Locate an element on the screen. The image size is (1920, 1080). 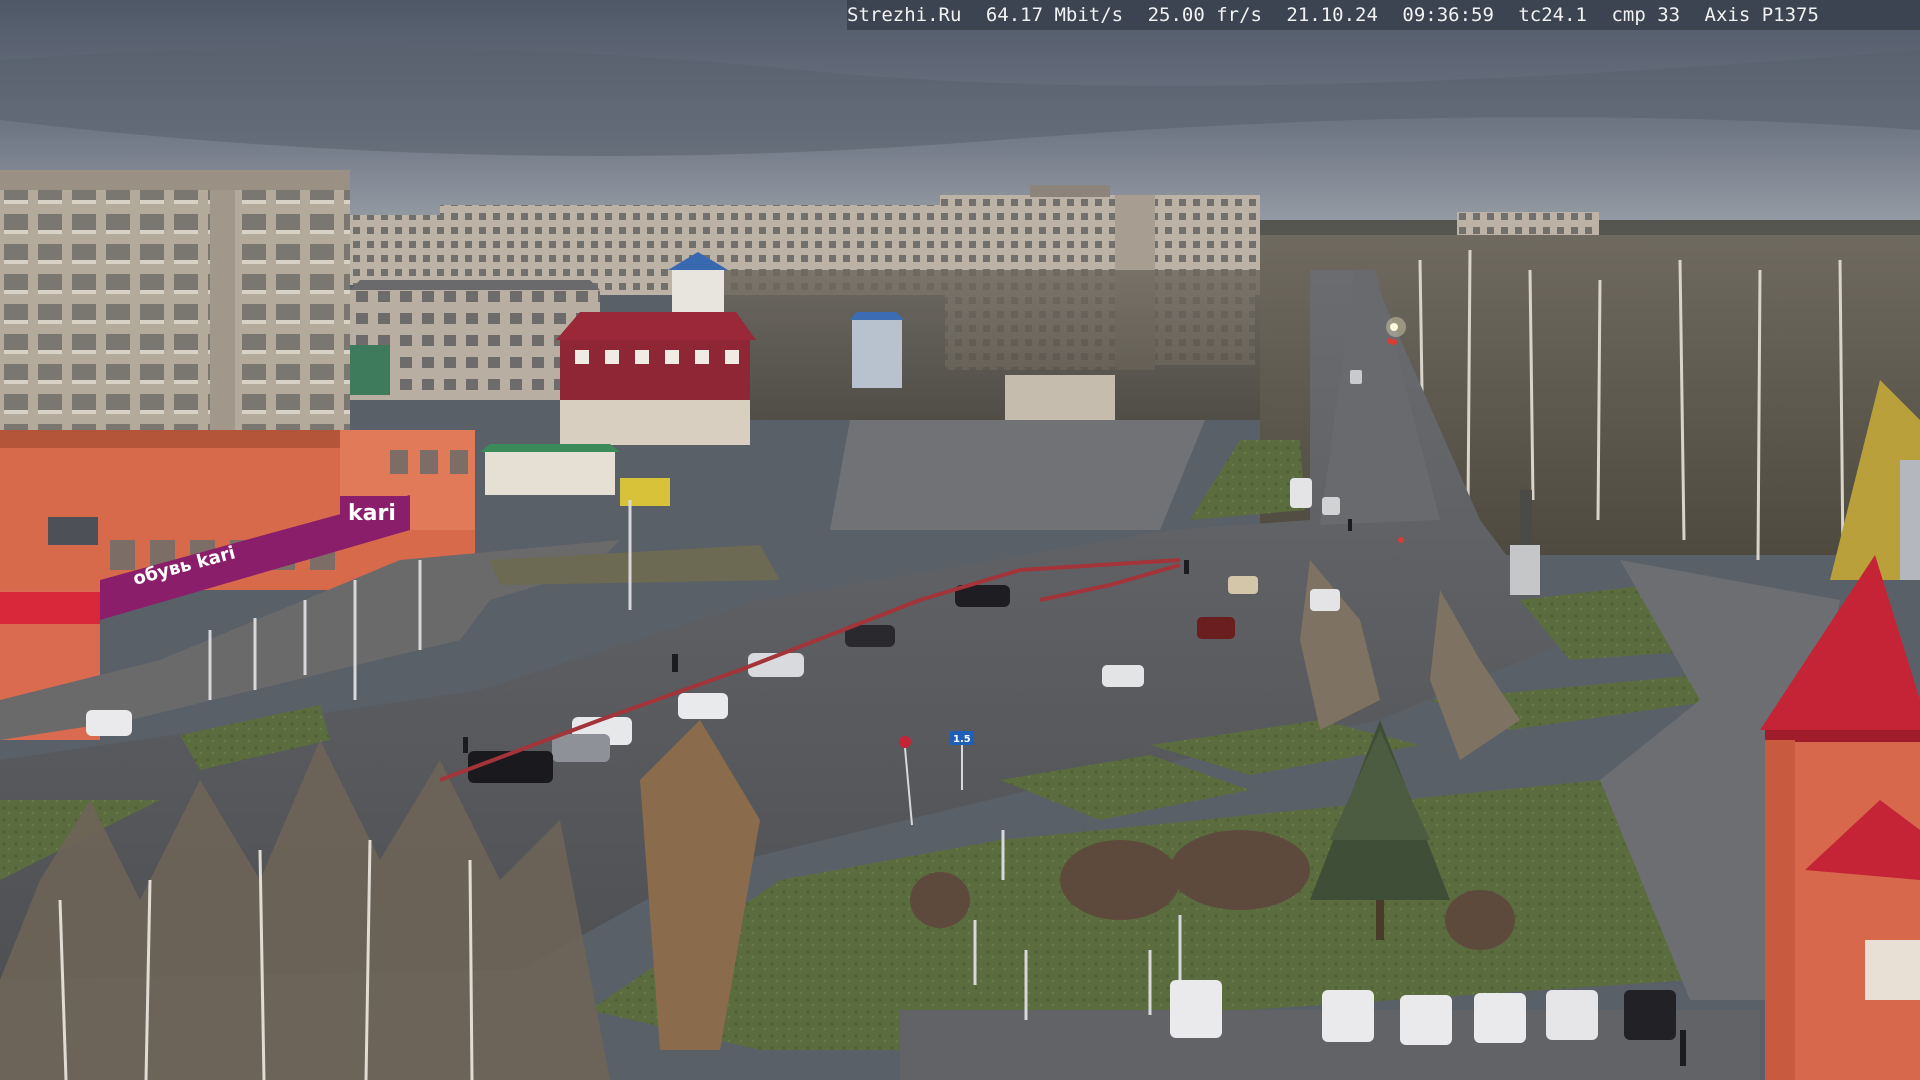
kari-logo: kari is located at coordinates (372, 513).